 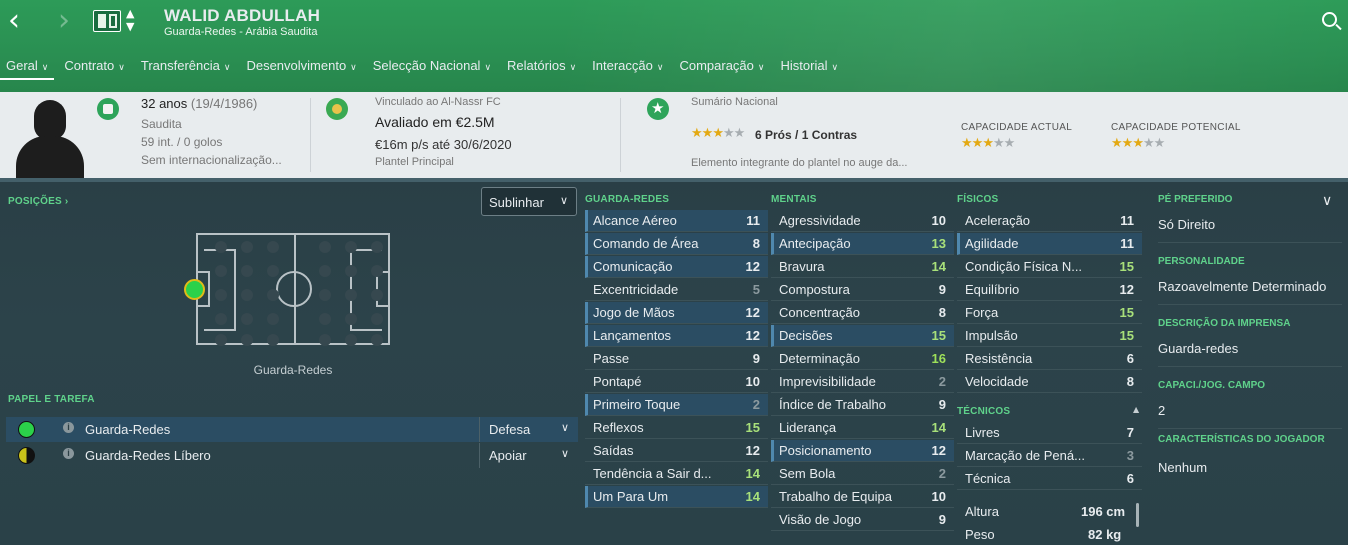 What do you see at coordinates (862, 267) in the screenshot?
I see `attribute-row: Bravura 14` at bounding box center [862, 267].